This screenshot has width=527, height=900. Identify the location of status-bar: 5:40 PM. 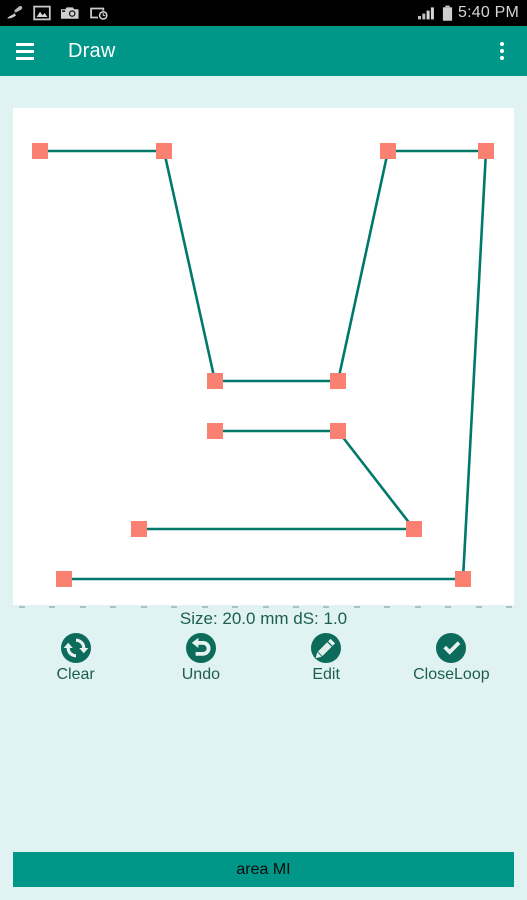
(263, 13).